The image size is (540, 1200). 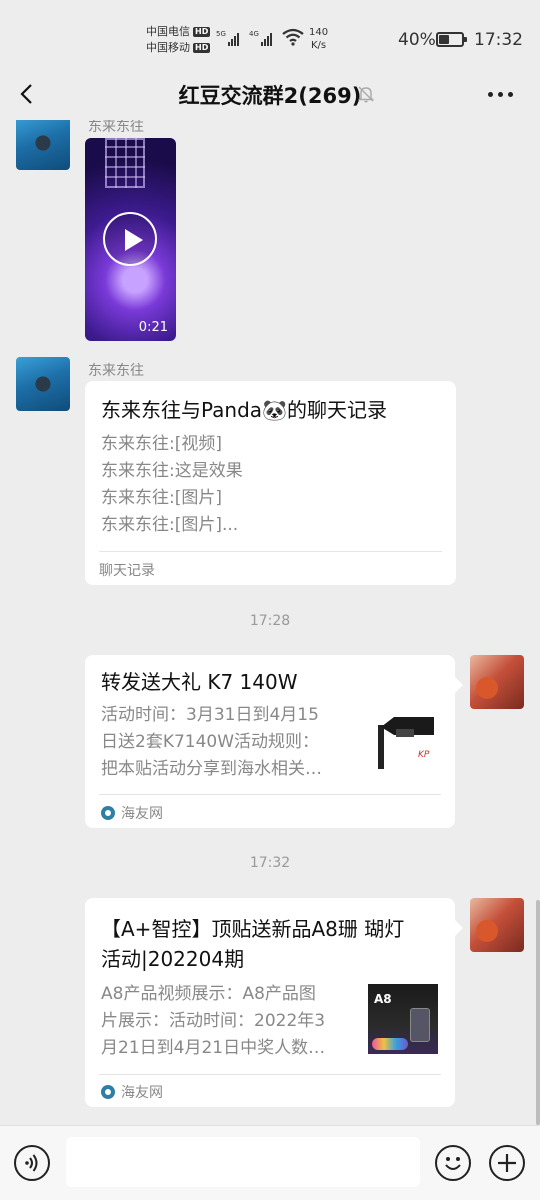 I want to click on video-thumbnail, so click(x=125, y=163).